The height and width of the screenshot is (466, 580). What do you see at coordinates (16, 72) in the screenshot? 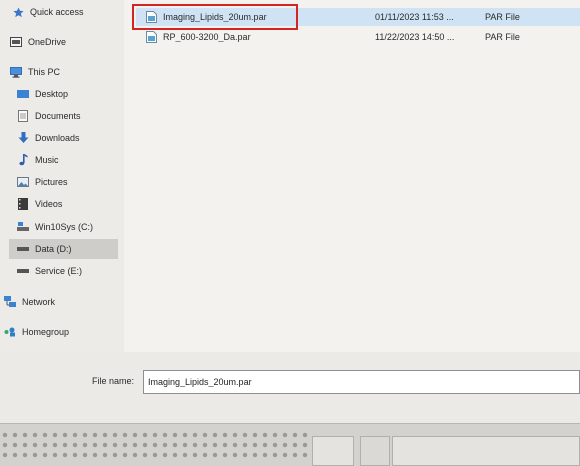
I see `computer-icon` at bounding box center [16, 72].